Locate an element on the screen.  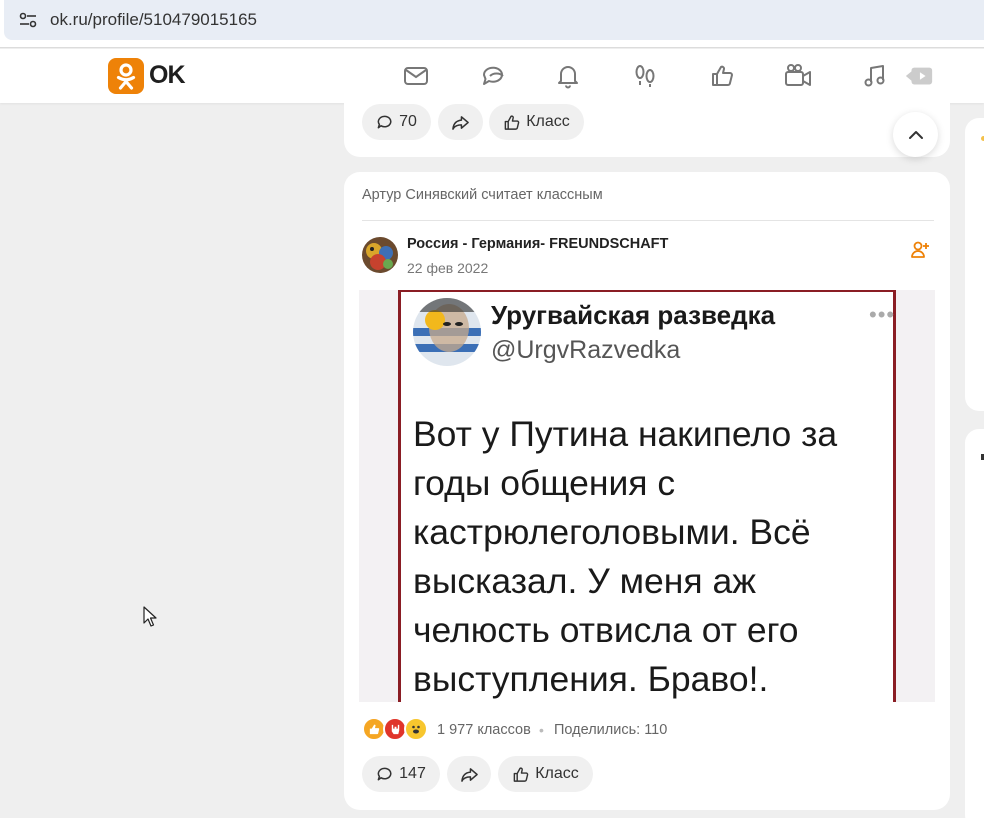
music-icon is located at coordinates (875, 76).